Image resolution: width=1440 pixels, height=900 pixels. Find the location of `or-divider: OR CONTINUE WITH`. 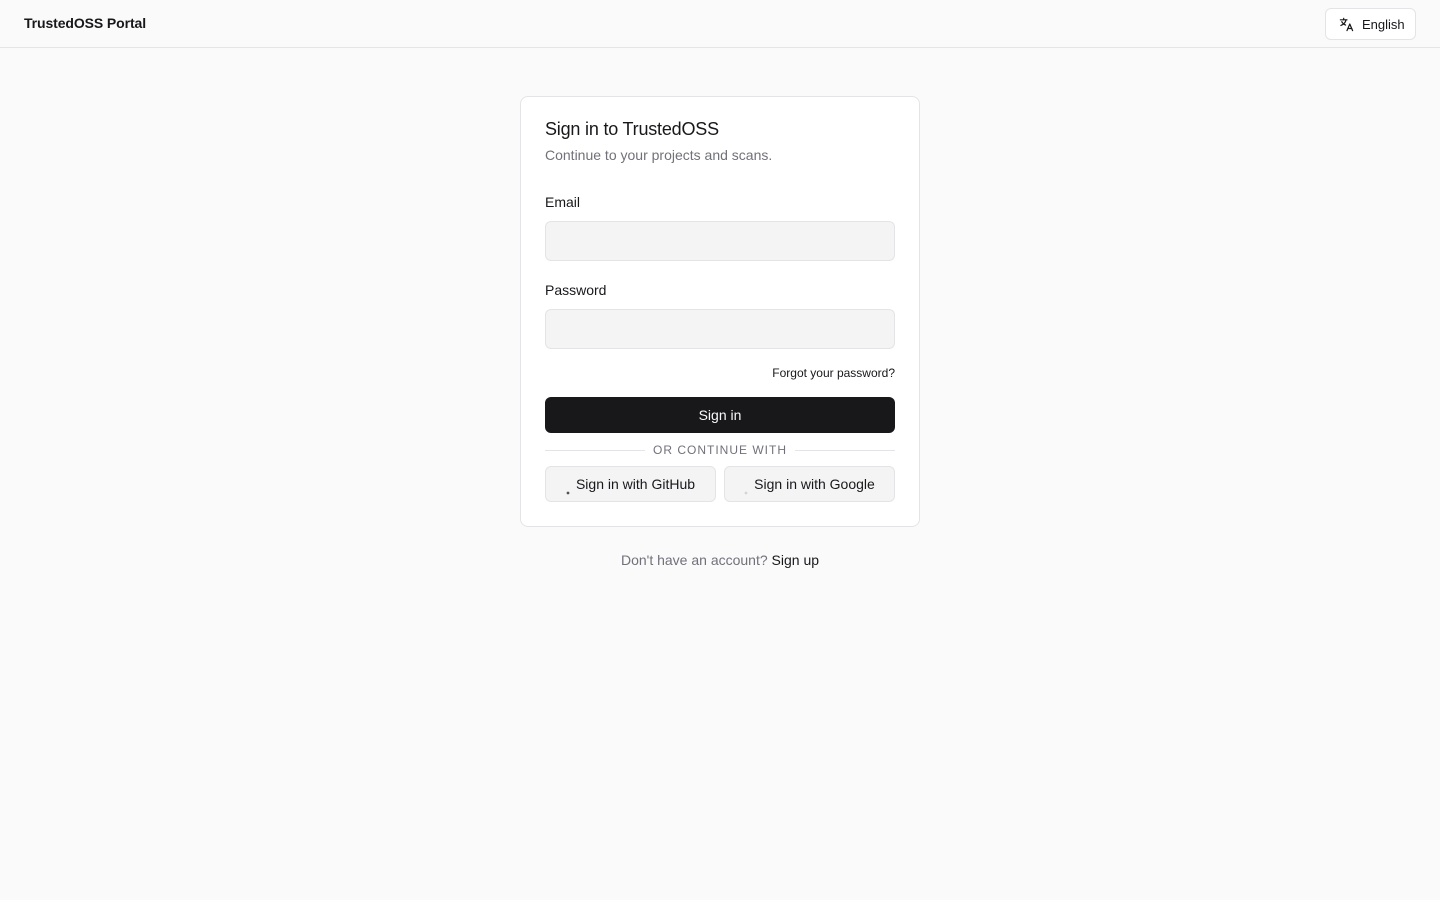

or-divider: OR CONTINUE WITH is located at coordinates (720, 450).